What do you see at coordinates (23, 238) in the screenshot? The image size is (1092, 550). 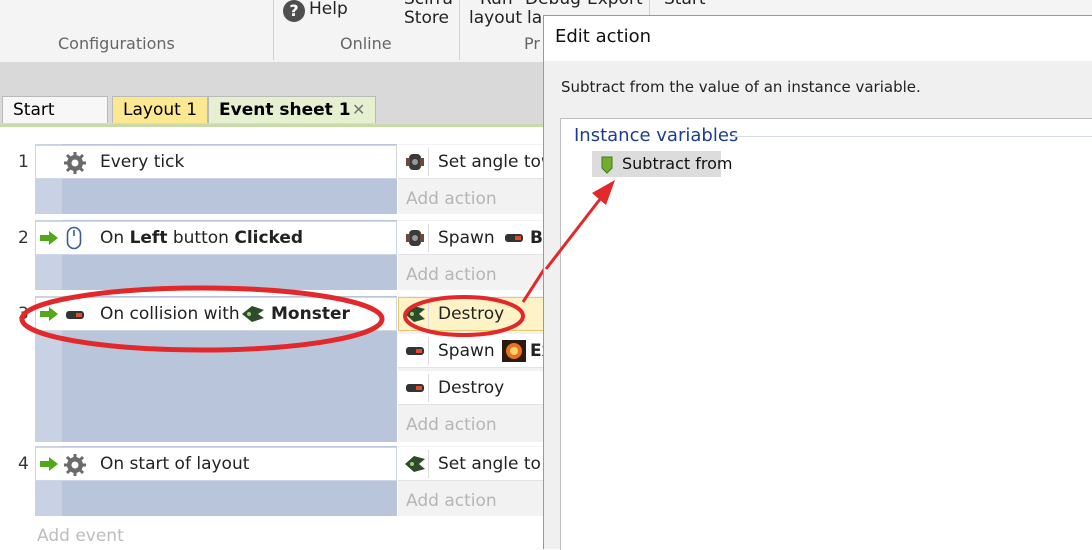 I see `event-number: 2` at bounding box center [23, 238].